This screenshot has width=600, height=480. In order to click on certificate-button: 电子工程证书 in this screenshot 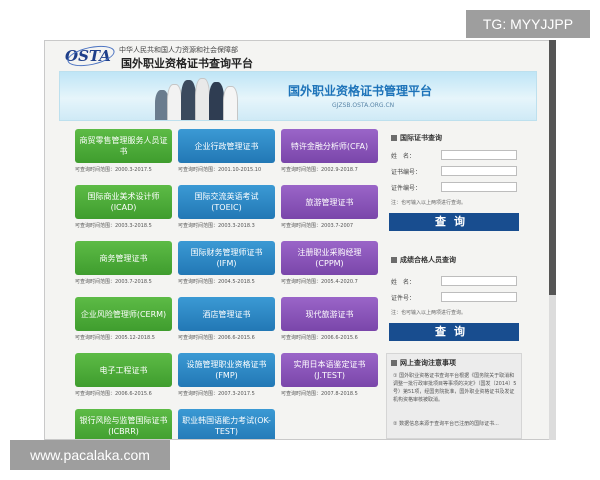, I will do `click(123, 370)`.